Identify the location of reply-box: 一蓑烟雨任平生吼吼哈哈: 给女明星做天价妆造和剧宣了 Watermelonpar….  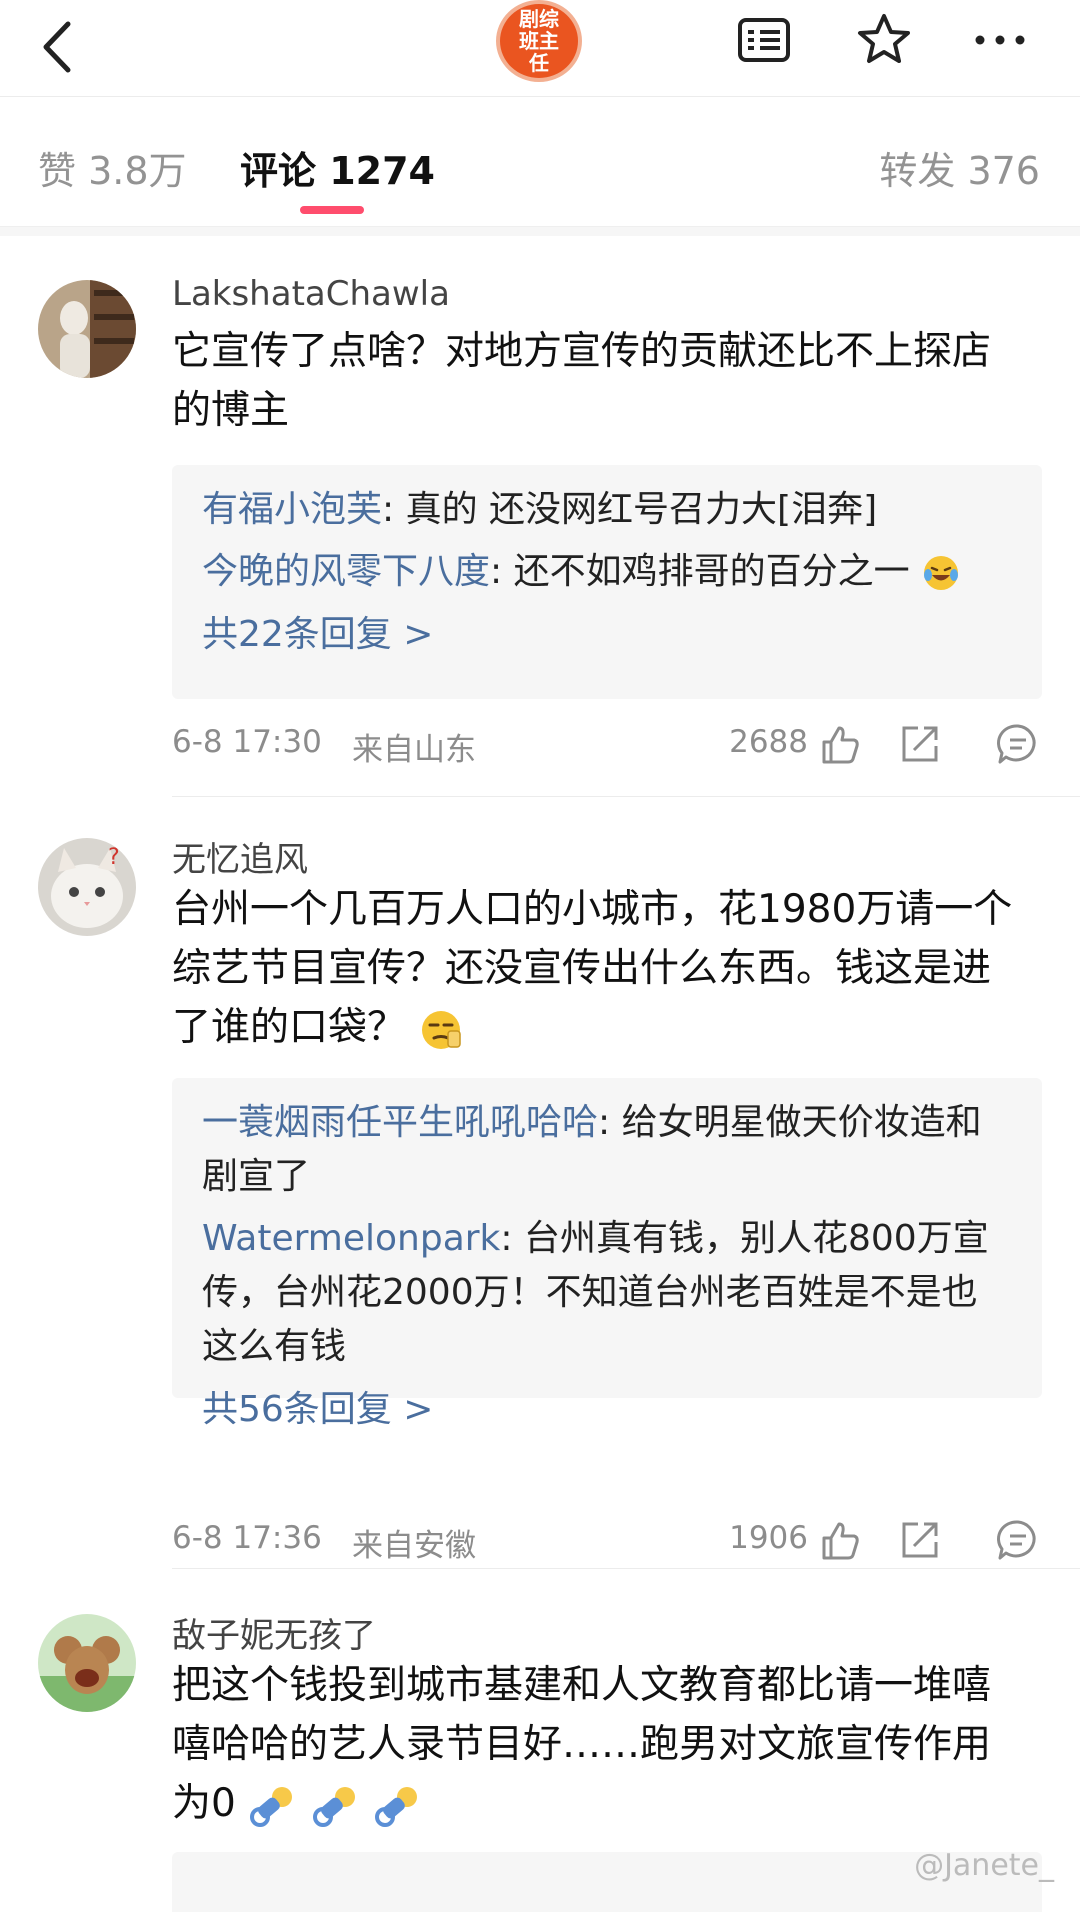
(607, 1254).